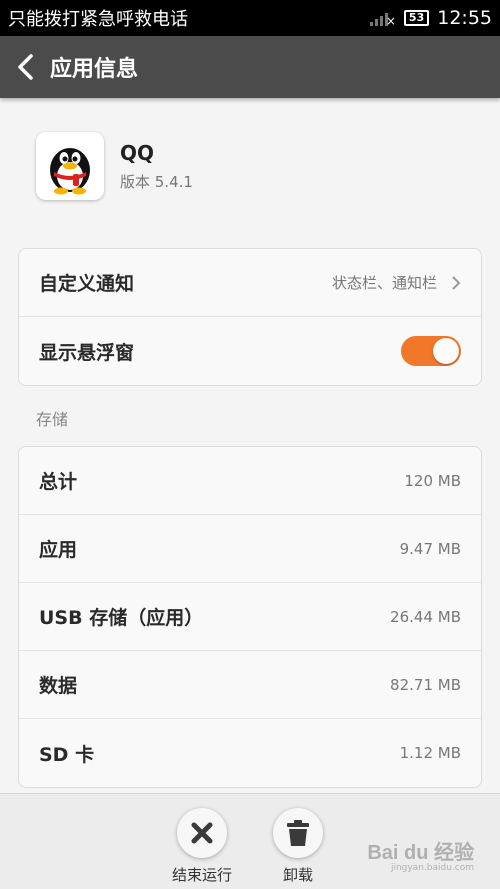  I want to click on storage-label: 总计, so click(58, 482).